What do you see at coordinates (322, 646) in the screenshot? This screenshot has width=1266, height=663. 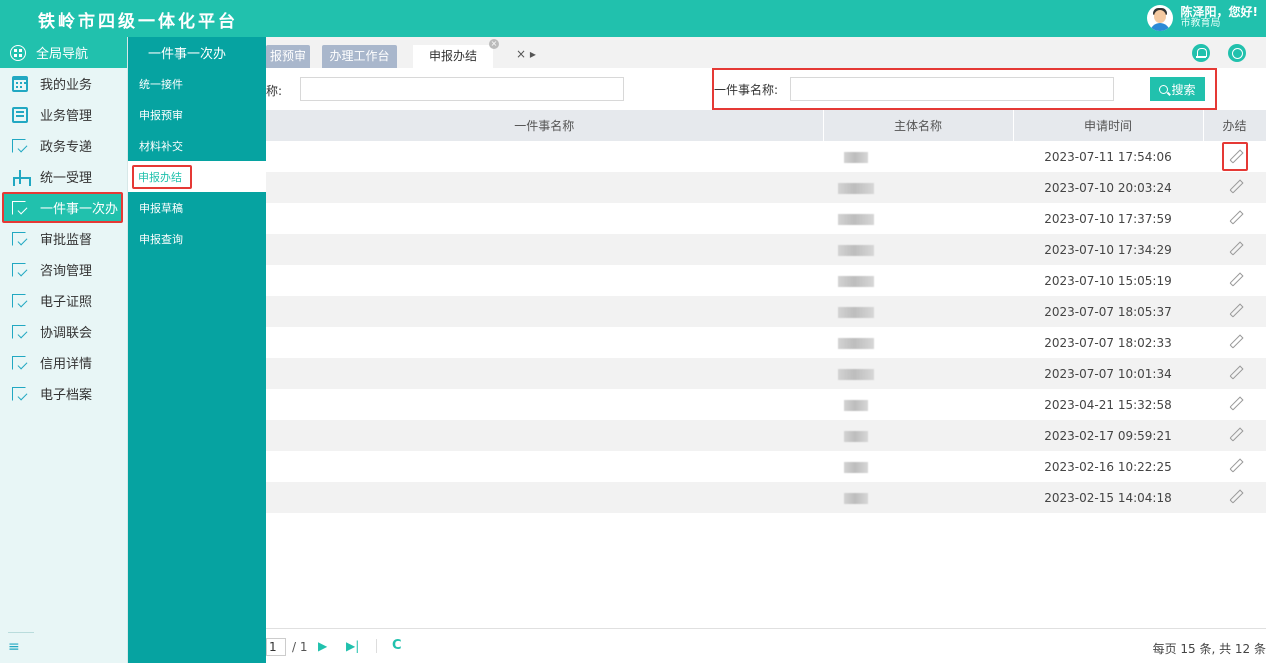 I see `next-page-icon: ▶` at bounding box center [322, 646].